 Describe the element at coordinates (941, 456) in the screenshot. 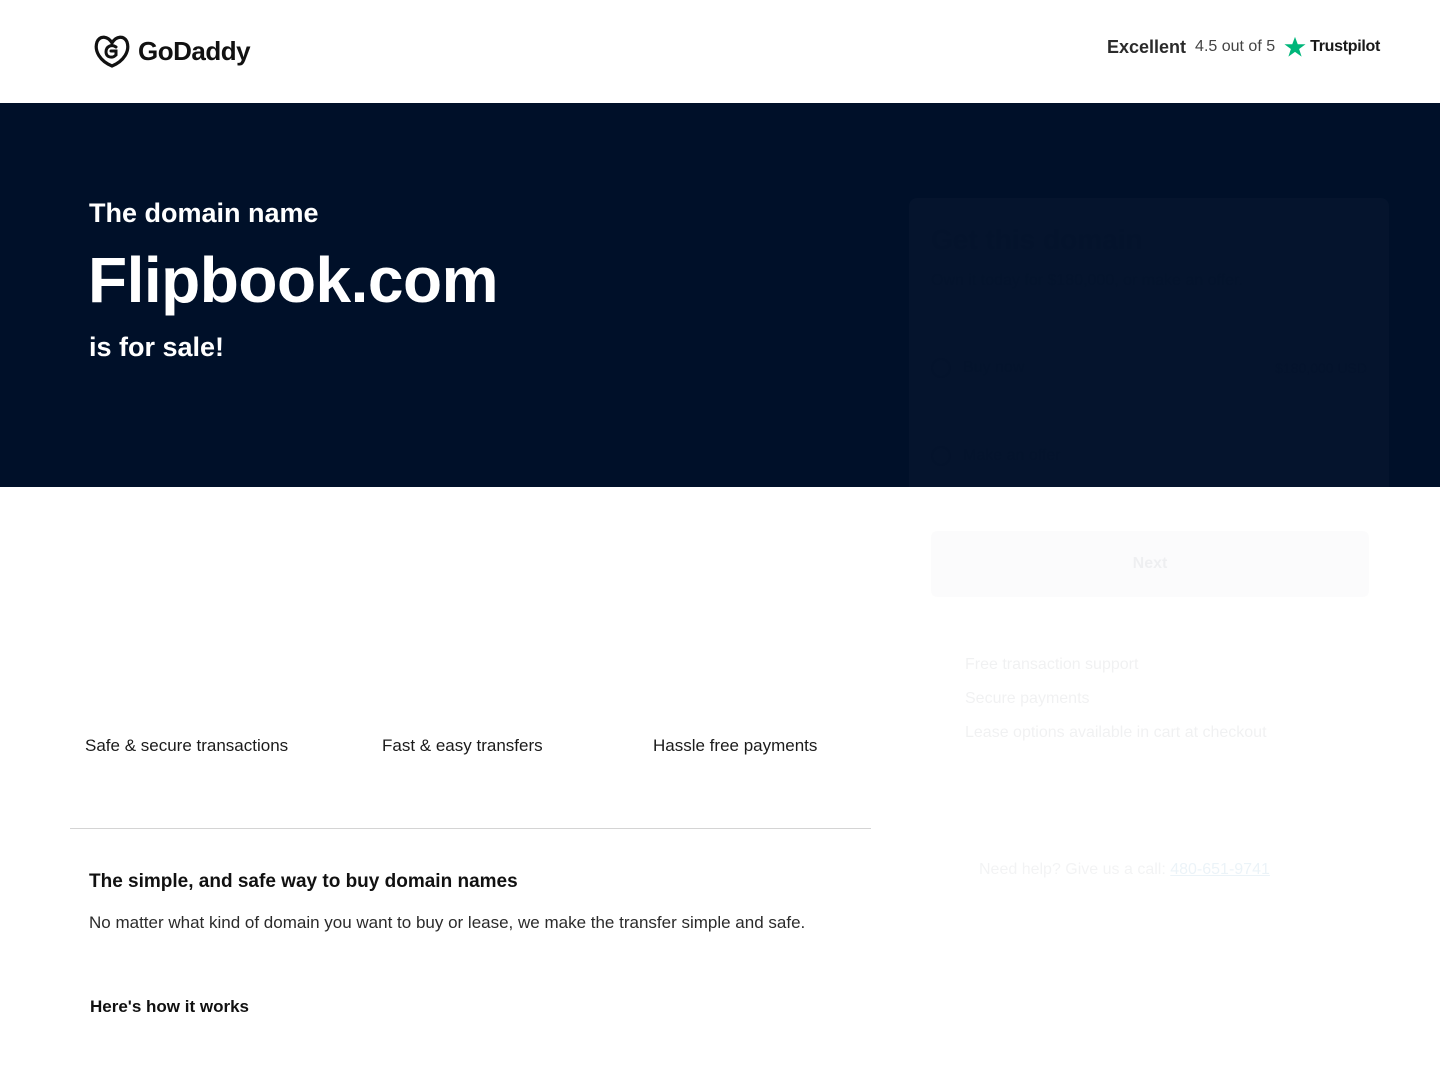

I see `make-offer-radio` at that location.